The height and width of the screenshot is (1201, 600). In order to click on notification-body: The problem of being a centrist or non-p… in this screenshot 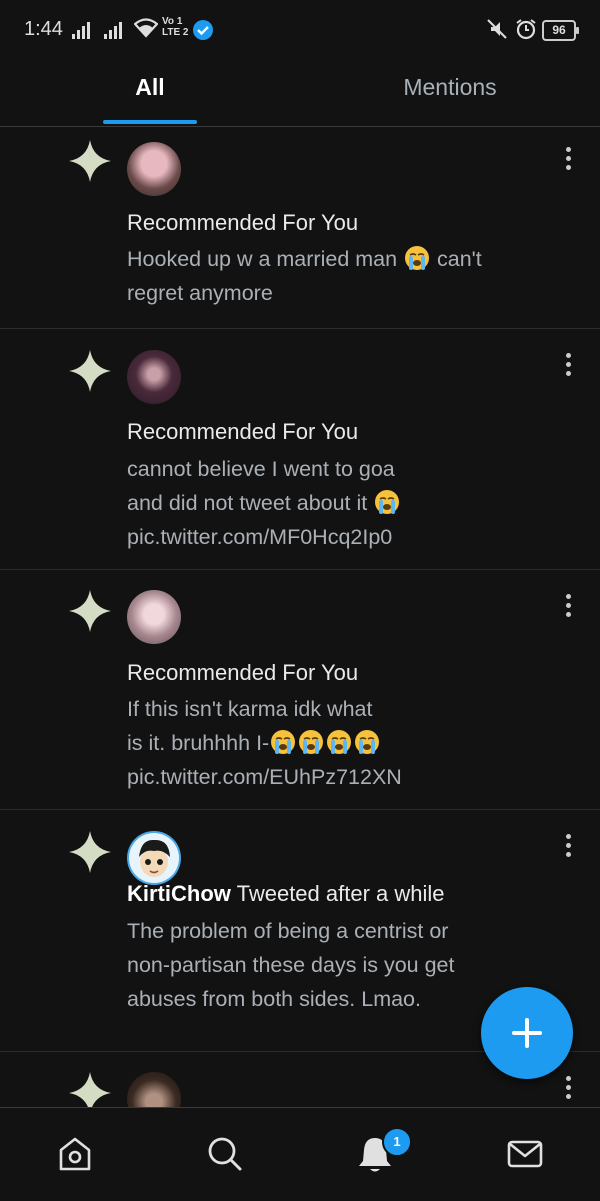, I will do `click(327, 965)`.